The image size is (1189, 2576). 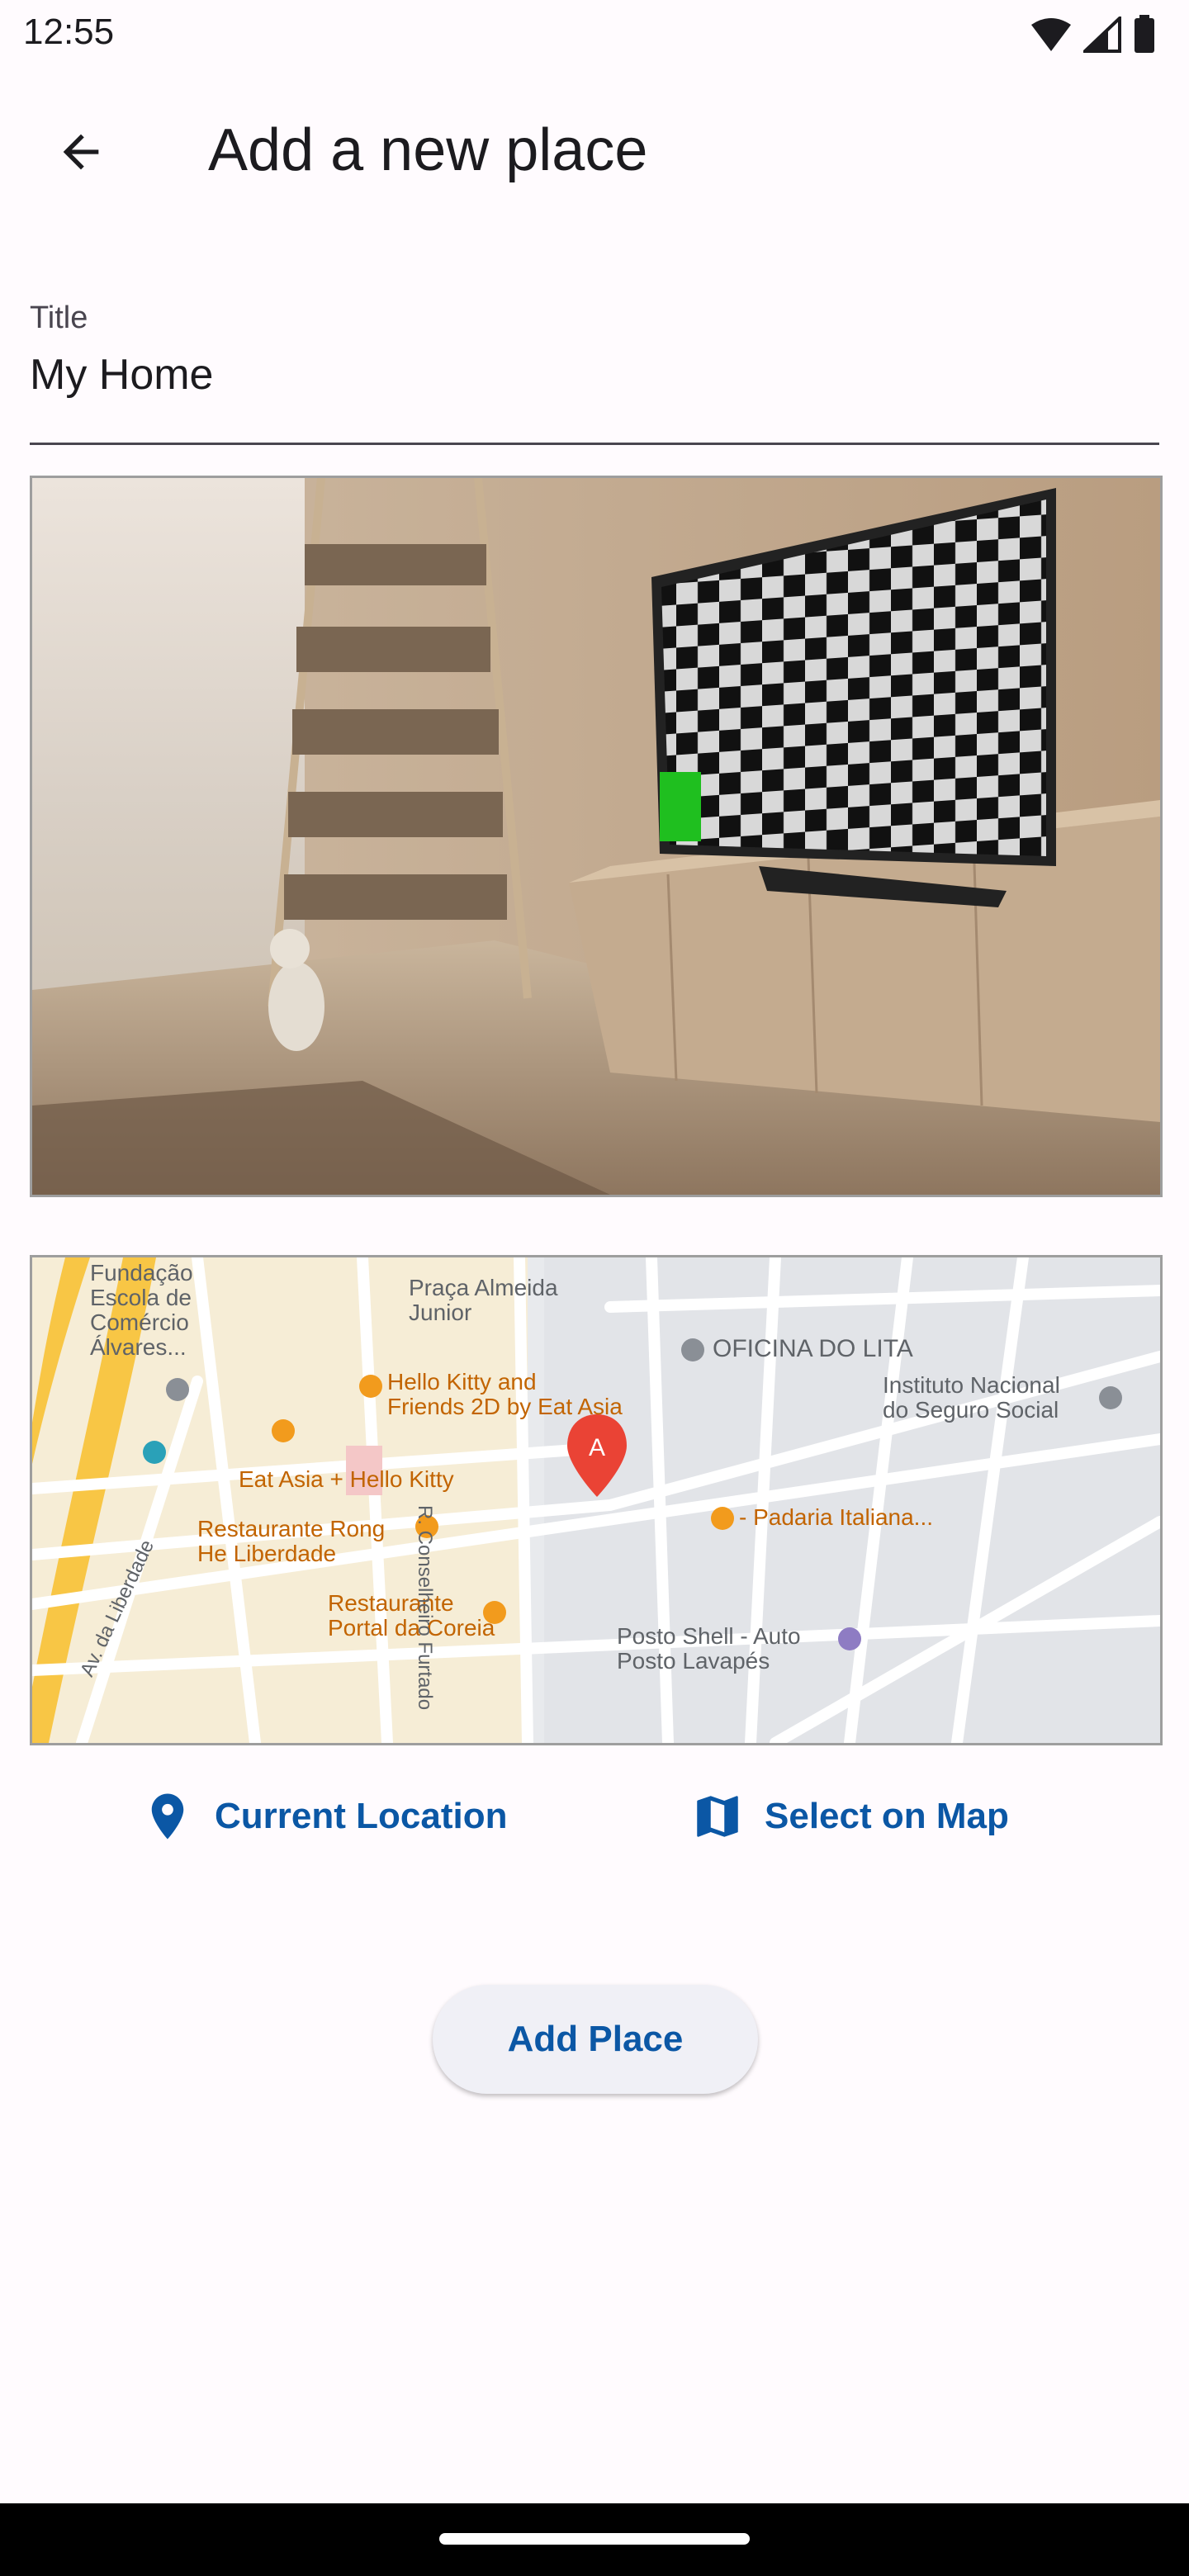 I want to click on map-label-praca: Praça Almeida Junior, so click(x=483, y=1300).